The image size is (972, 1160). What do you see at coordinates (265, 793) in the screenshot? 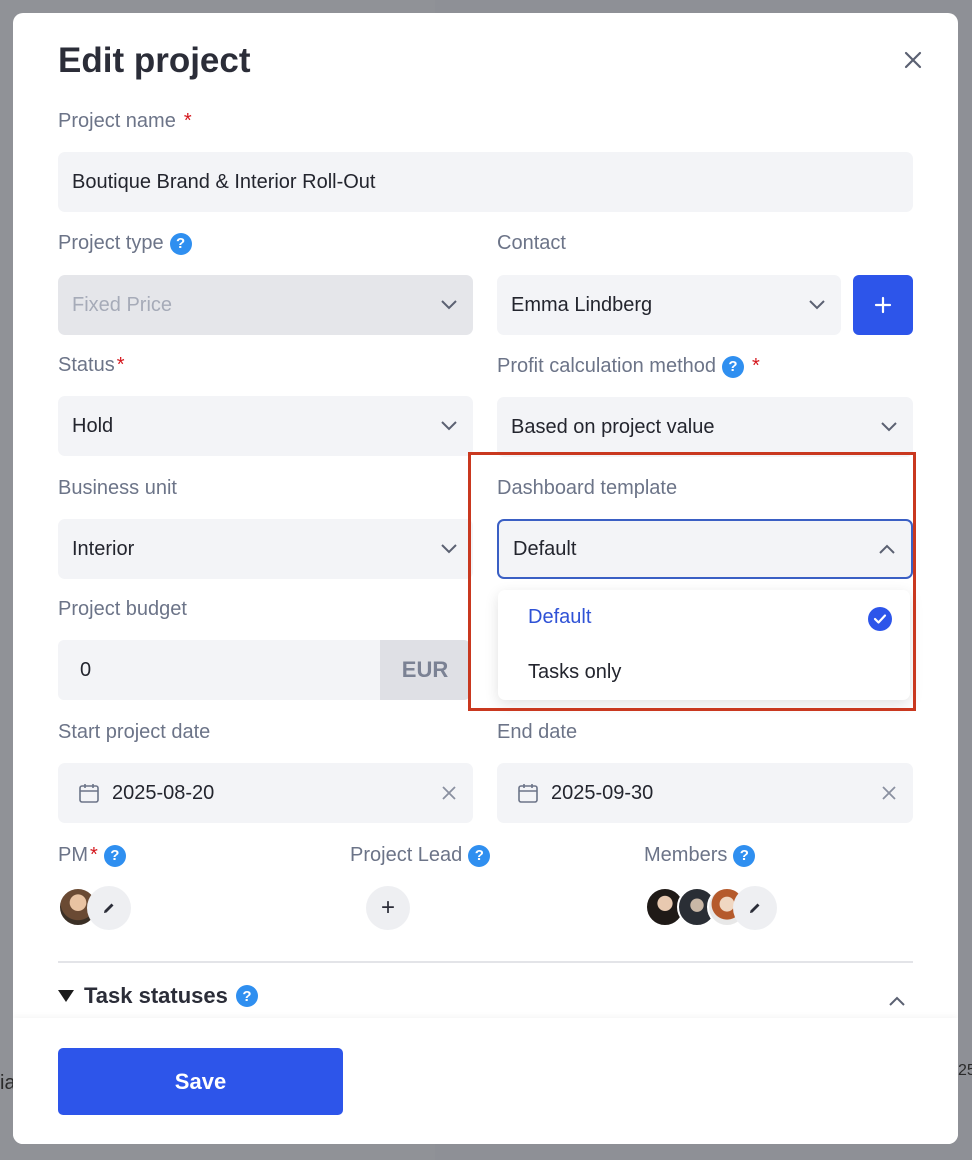
I see `start-date-input: 2025-08-20` at bounding box center [265, 793].